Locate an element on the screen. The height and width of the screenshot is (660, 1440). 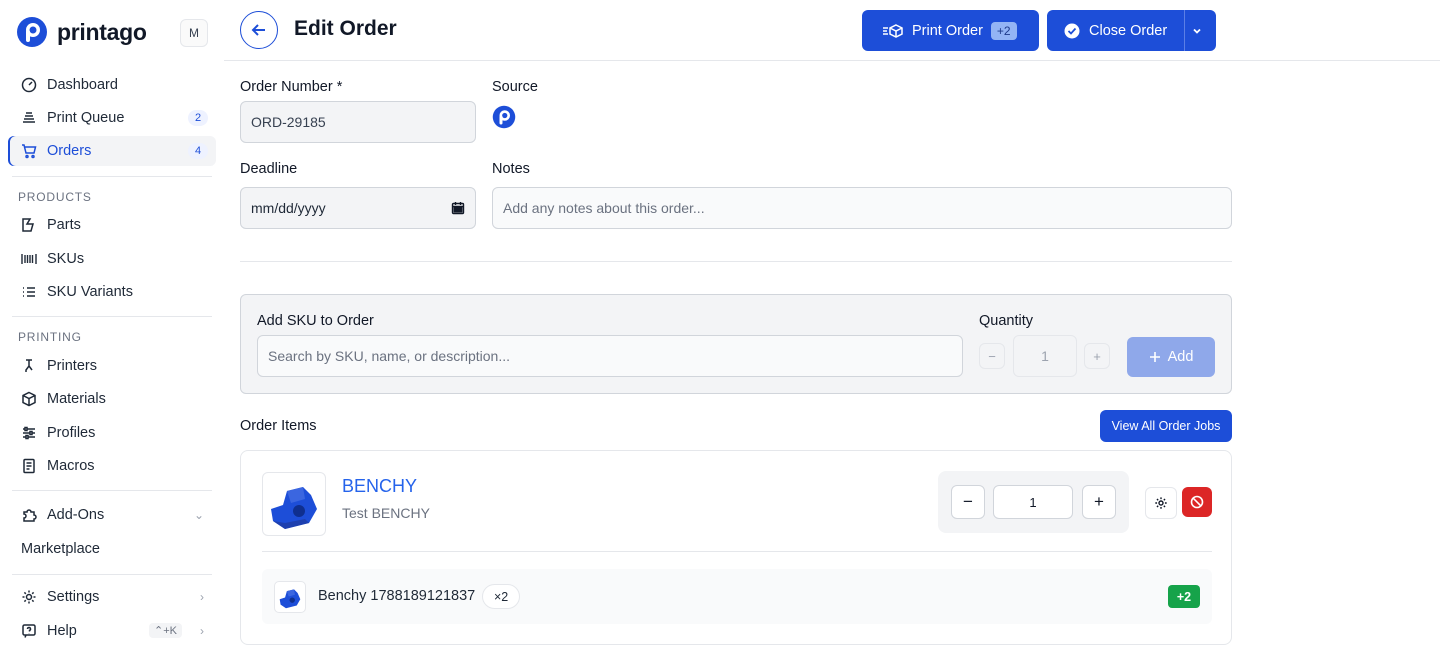
brand-name: printago is located at coordinates (102, 32).